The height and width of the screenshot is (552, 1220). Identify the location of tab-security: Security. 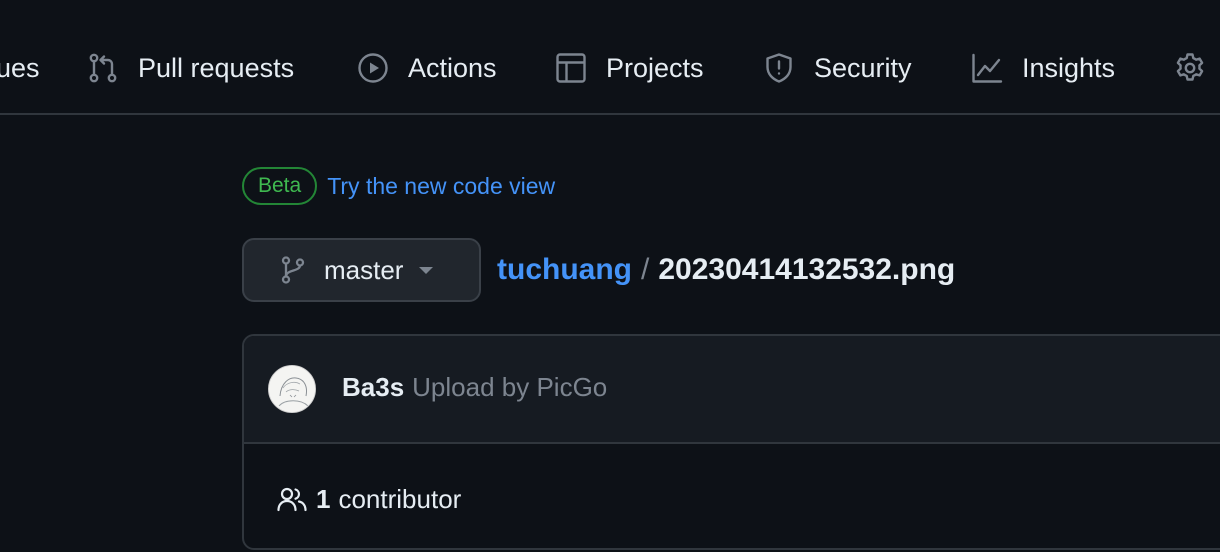
(837, 68).